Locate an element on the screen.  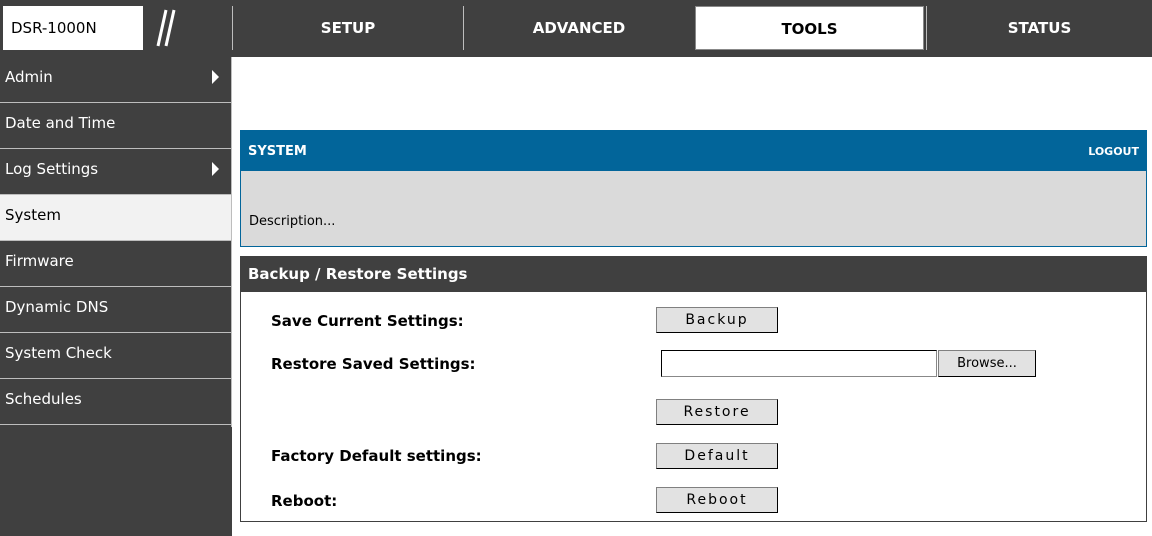
slashes-logo-icon is located at coordinates (166, 28).